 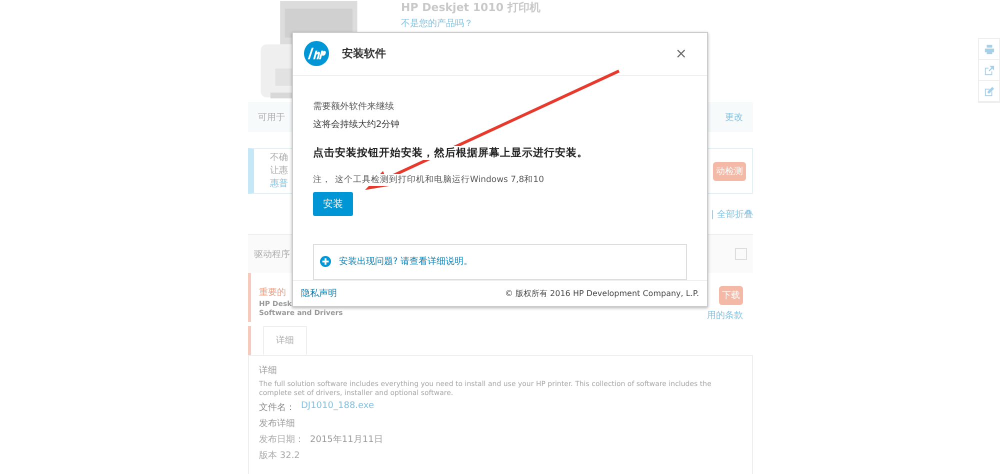 I want to click on notice-text: 惠普, so click(x=279, y=184).